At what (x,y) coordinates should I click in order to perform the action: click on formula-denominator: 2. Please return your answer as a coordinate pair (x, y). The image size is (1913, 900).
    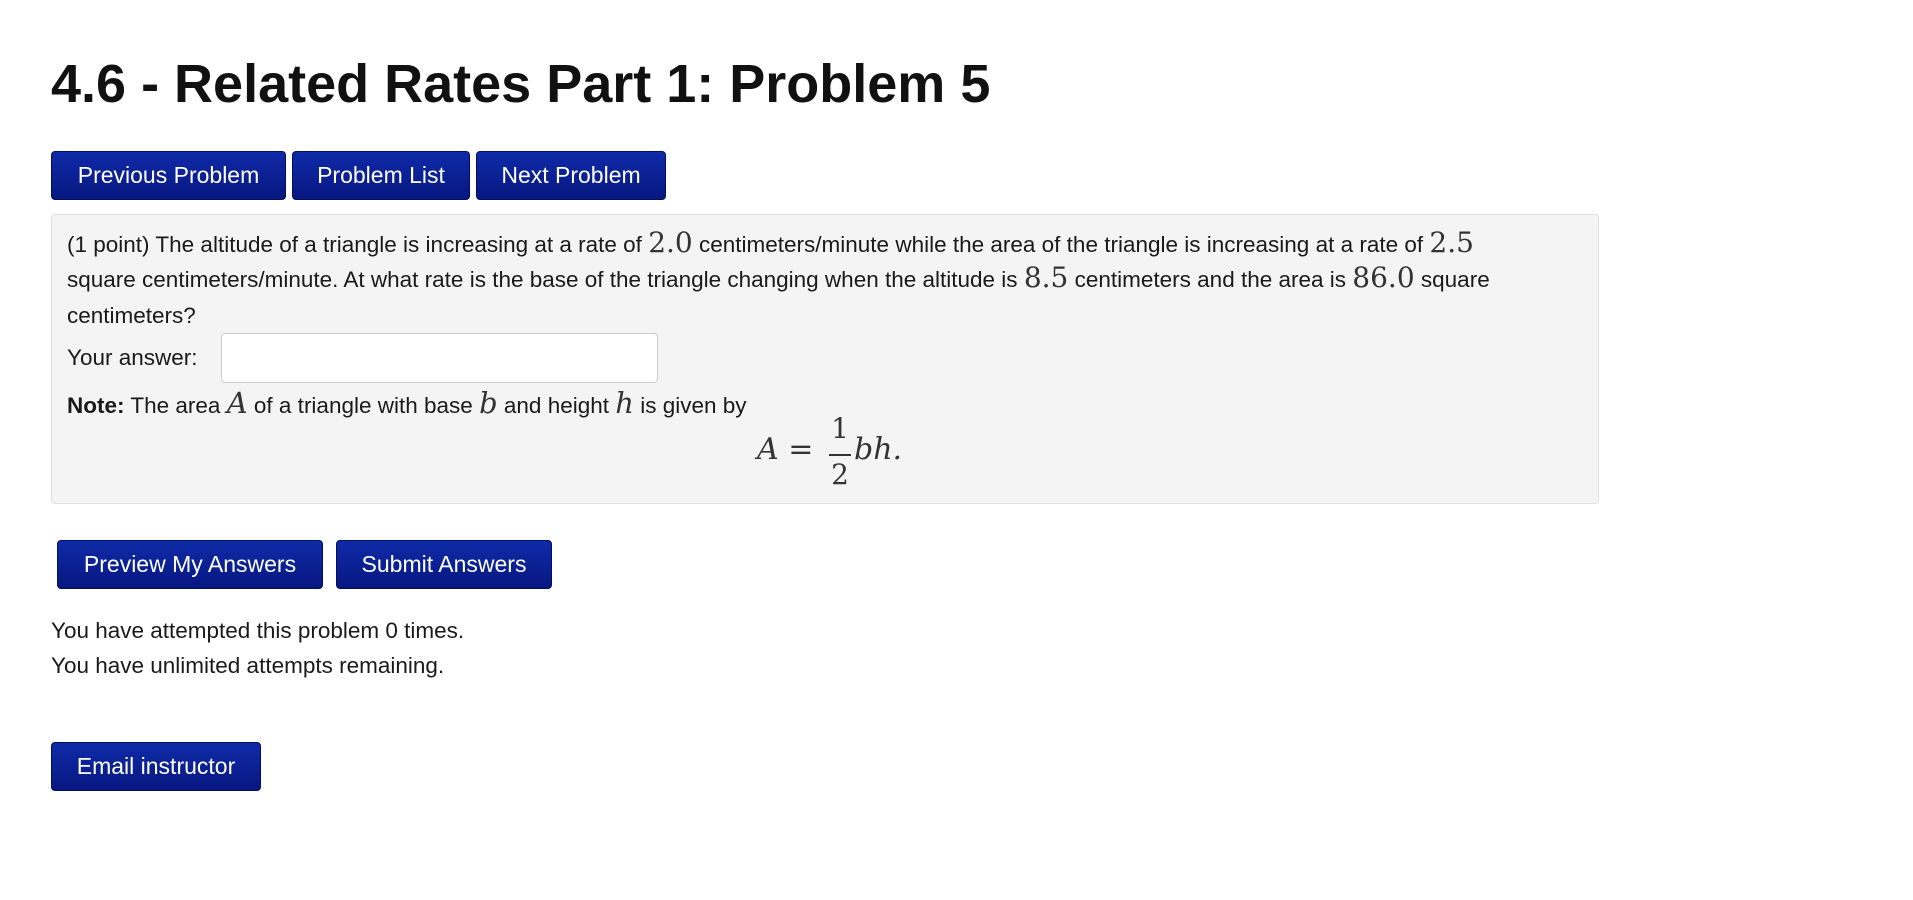
    Looking at the image, I should click on (840, 474).